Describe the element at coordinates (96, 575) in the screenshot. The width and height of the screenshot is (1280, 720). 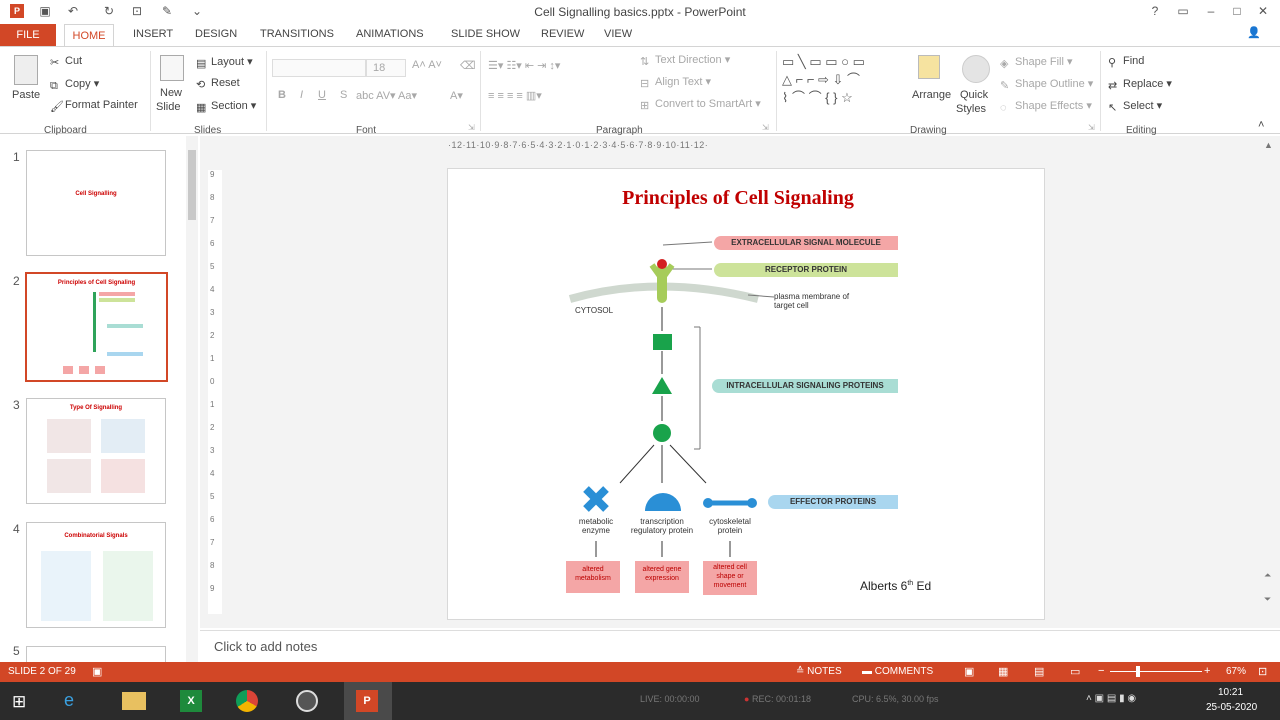
I see `slide-thumbnail: Combinatorial Signals` at that location.